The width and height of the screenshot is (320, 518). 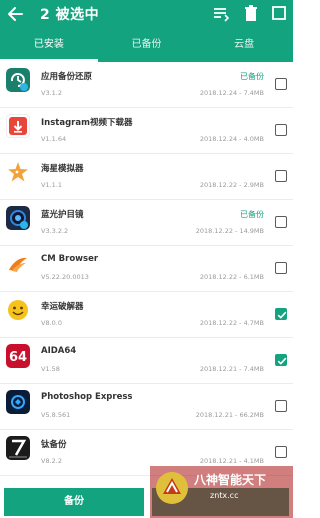 I want to click on tab-backed-up: 已备份, so click(x=147, y=48).